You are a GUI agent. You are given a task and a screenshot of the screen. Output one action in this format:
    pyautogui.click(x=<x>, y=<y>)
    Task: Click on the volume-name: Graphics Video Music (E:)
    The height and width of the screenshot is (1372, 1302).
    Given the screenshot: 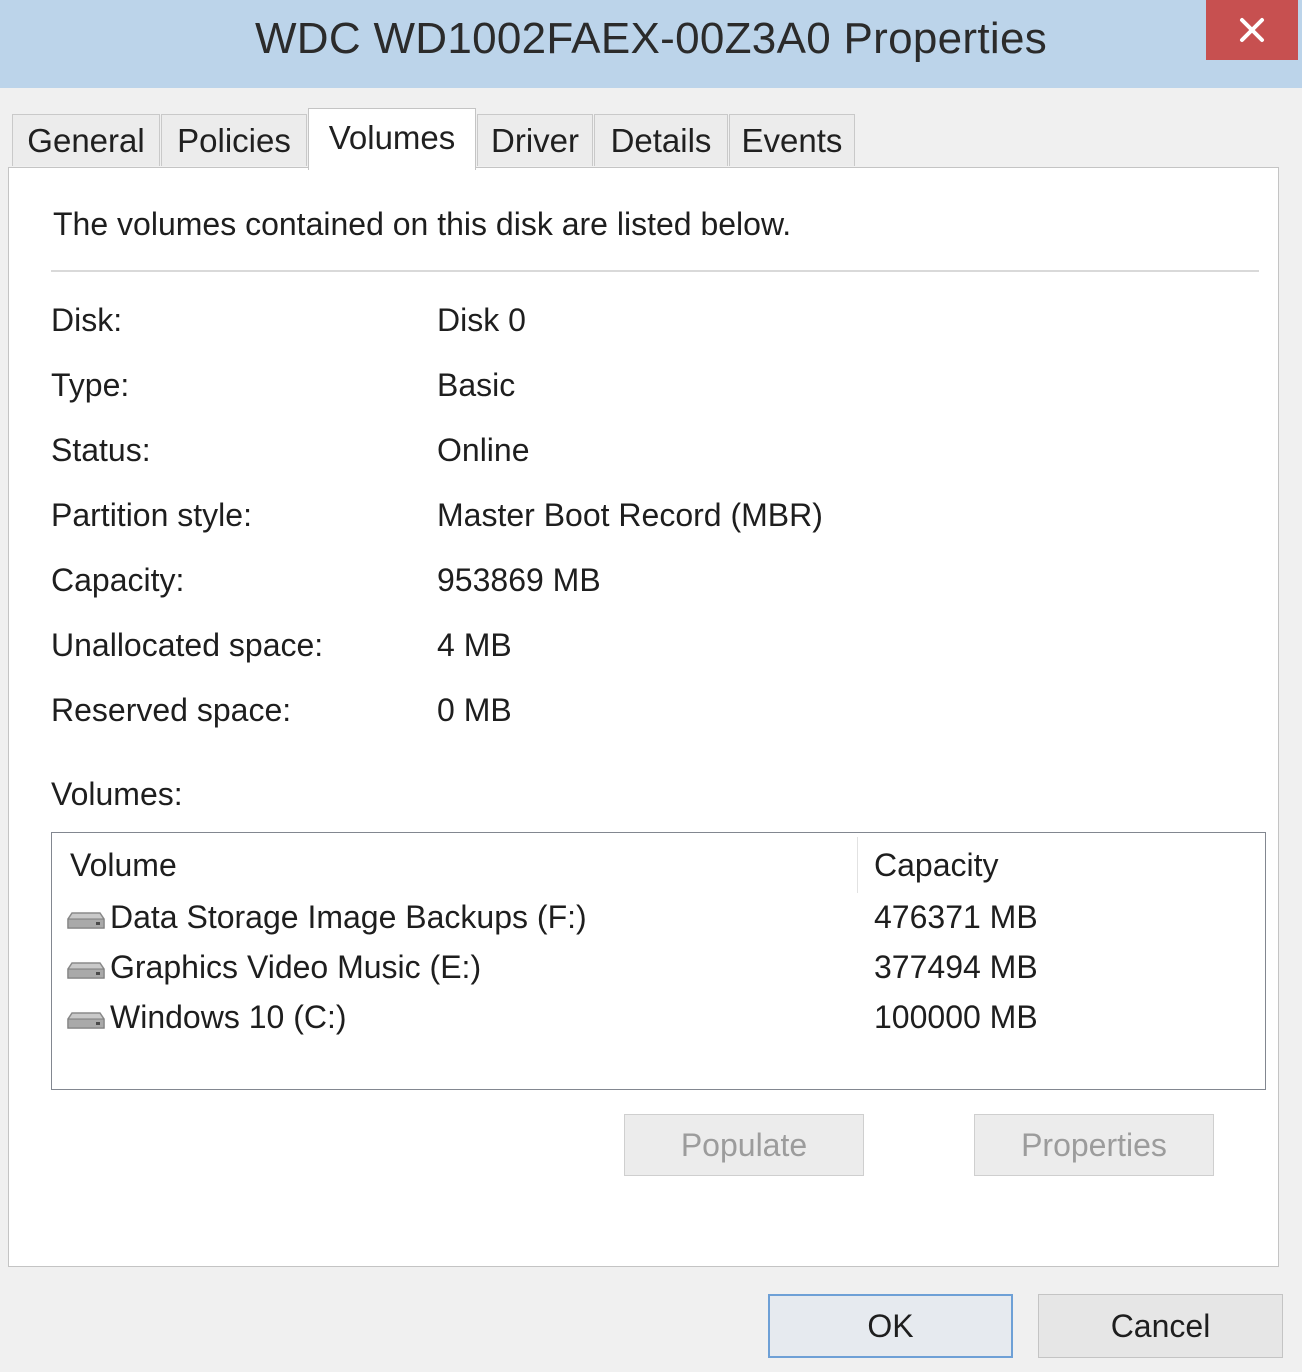 What is the action you would take?
    pyautogui.click(x=296, y=967)
    